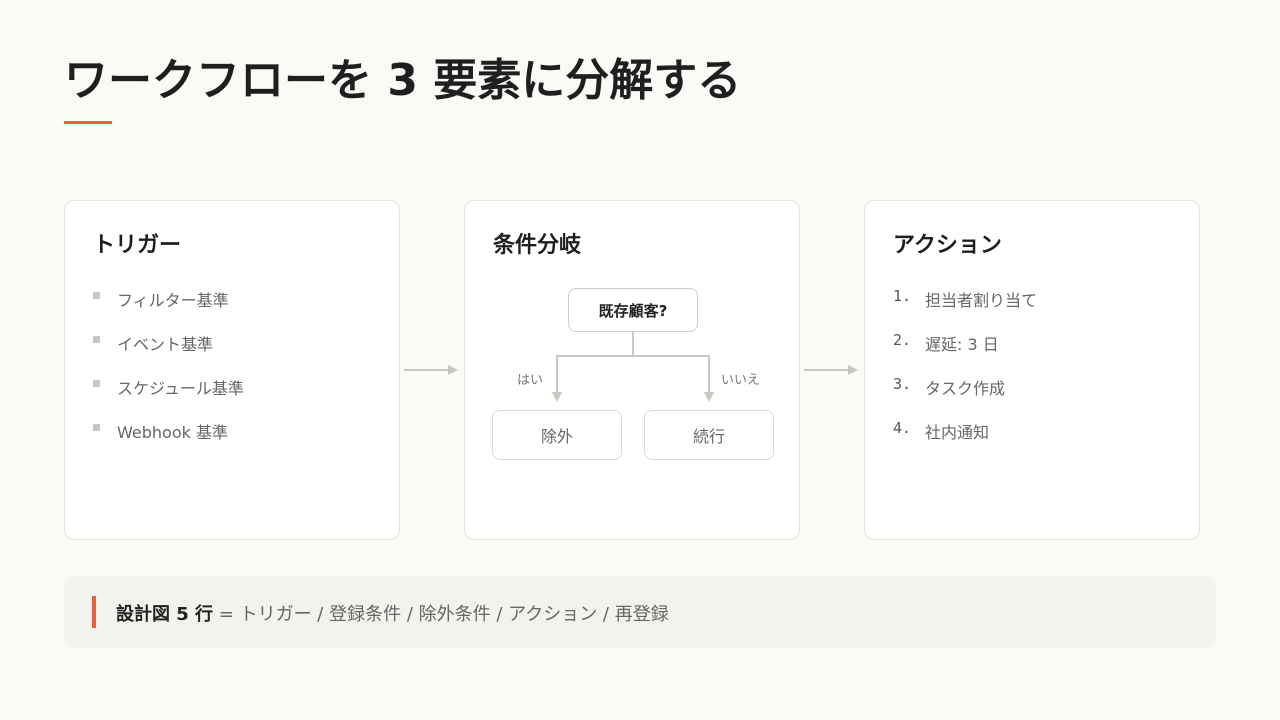 The image size is (1280, 720). I want to click on no-label: いいえ, so click(741, 380).